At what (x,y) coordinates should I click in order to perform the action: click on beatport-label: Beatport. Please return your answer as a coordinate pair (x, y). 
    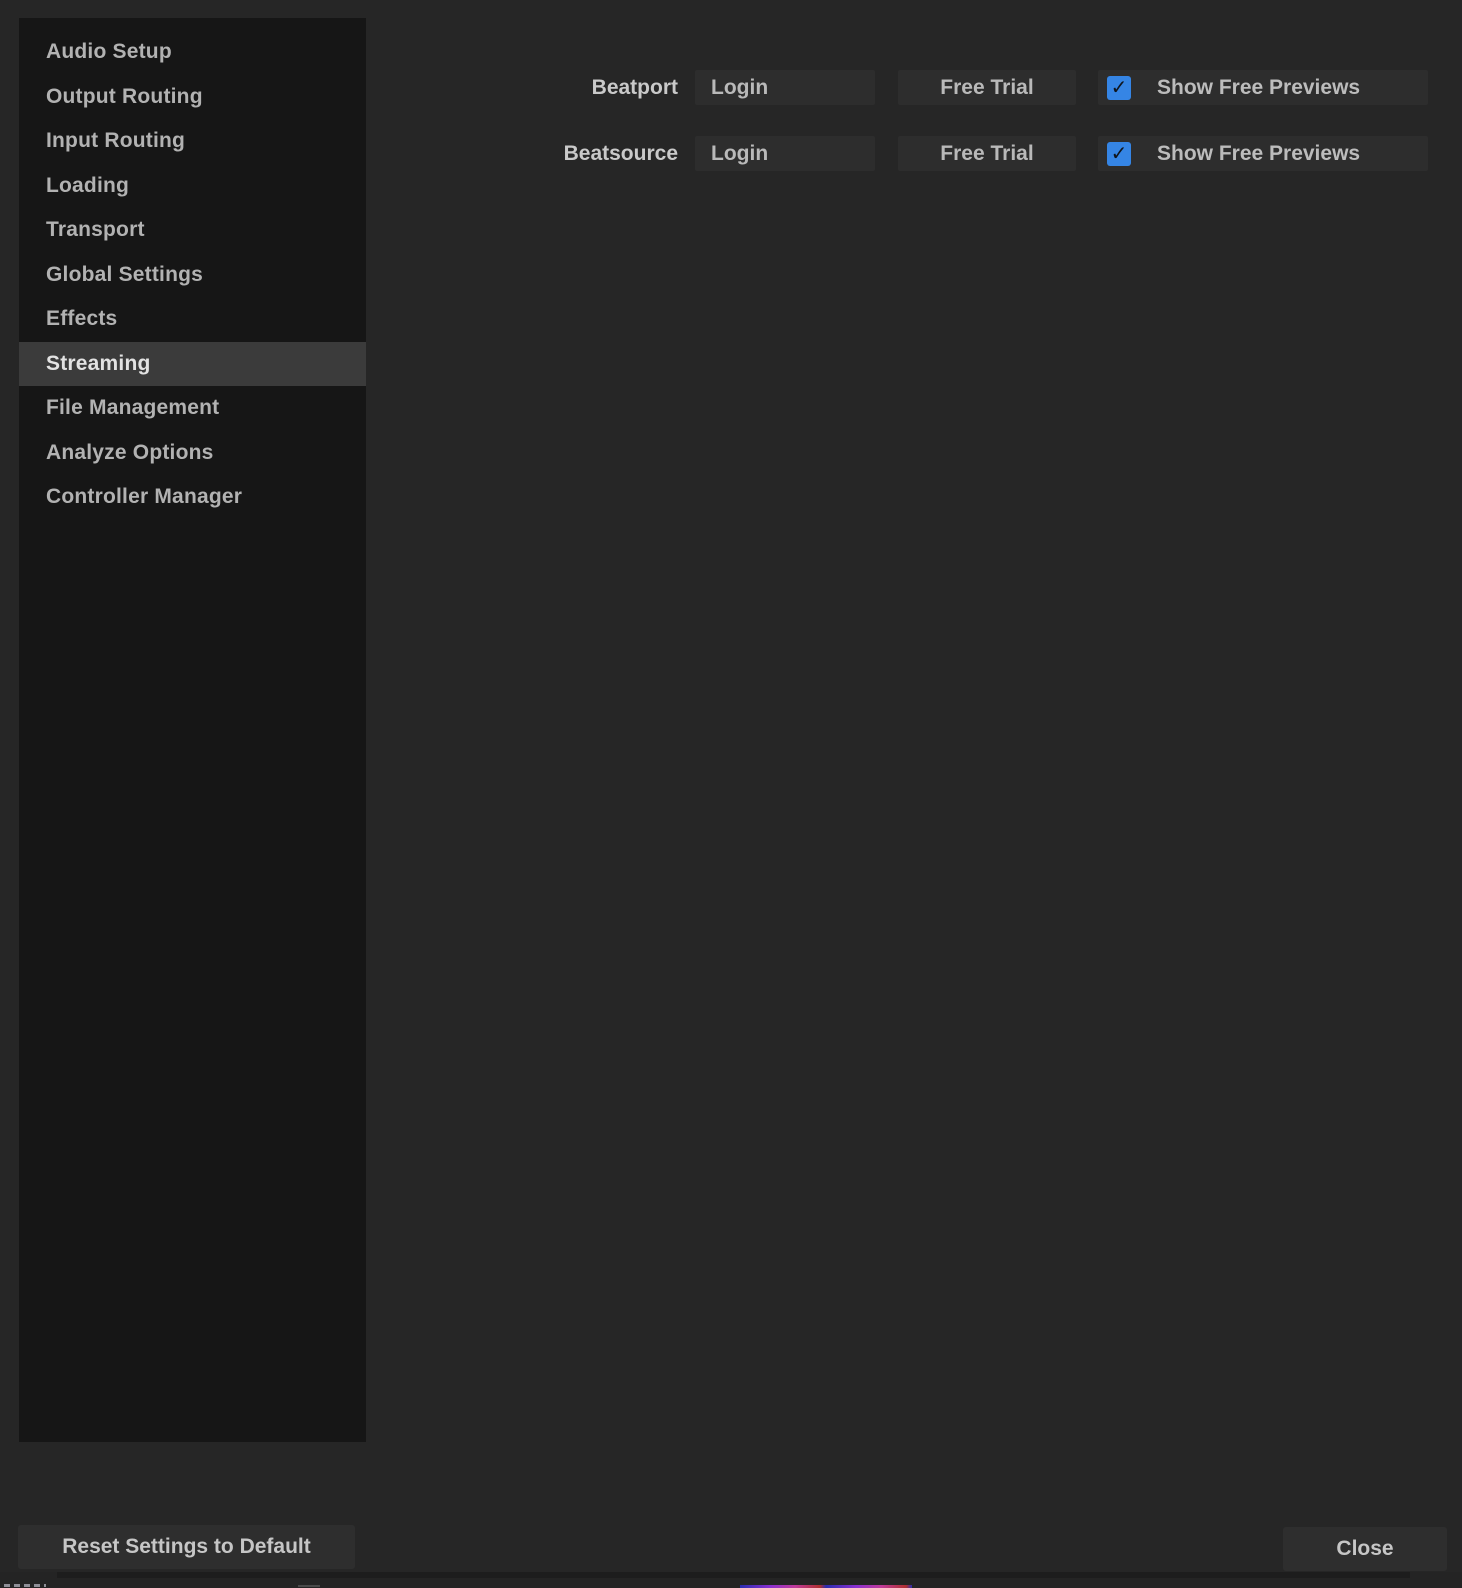
    Looking at the image, I should click on (634, 87).